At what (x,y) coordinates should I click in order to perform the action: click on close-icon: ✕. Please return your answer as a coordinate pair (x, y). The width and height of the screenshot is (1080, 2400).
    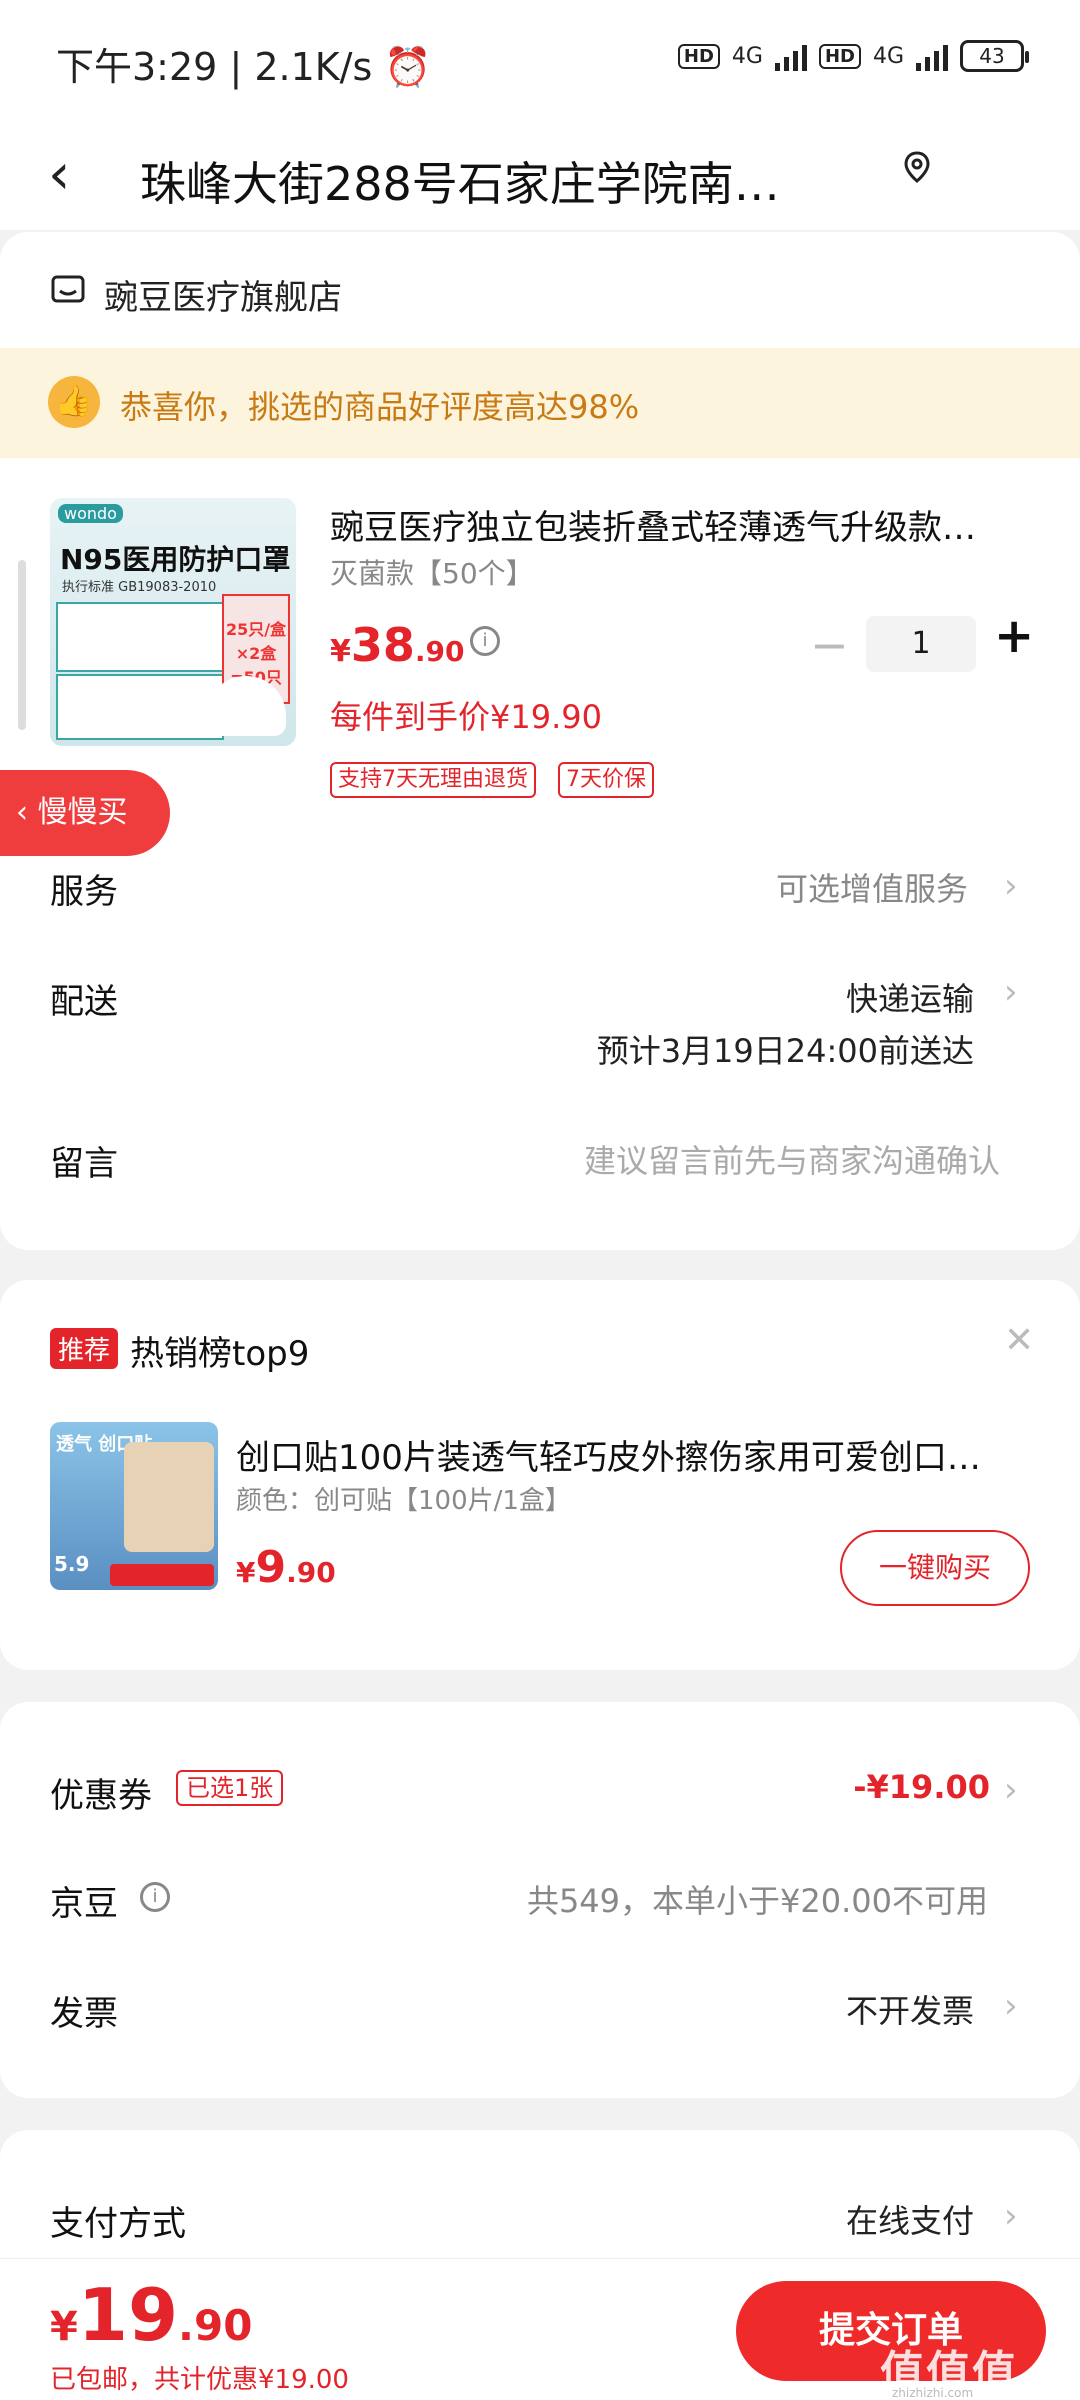
    Looking at the image, I should click on (1019, 1340).